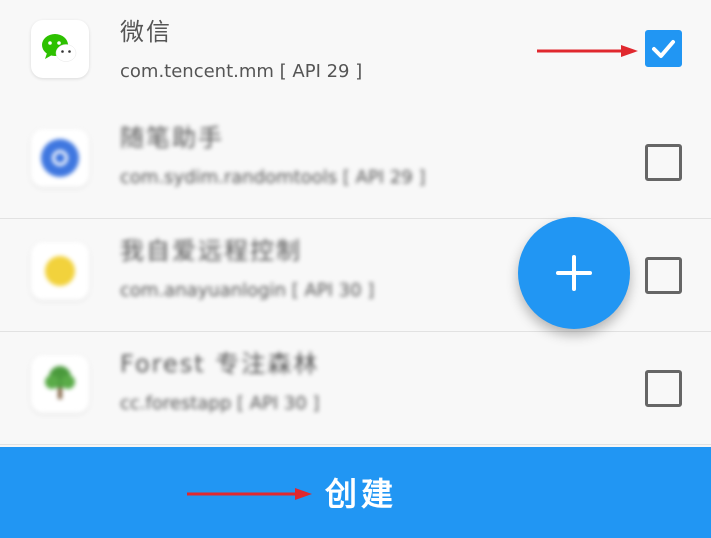 The height and width of the screenshot is (538, 711). I want to click on app-checkbox-wechat, so click(663, 48).